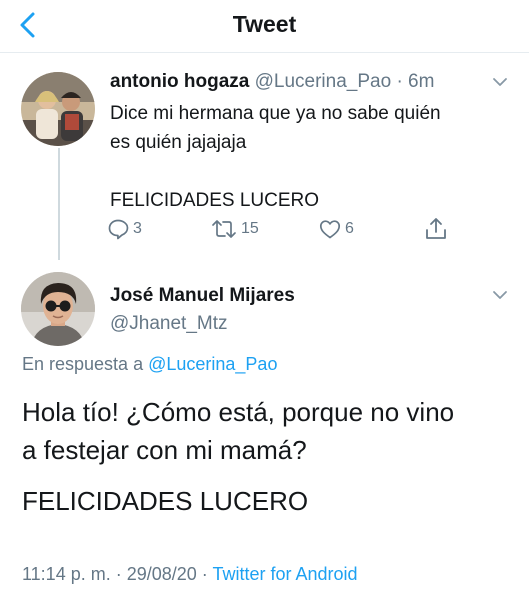  What do you see at coordinates (349, 228) in the screenshot?
I see `like-count: 6` at bounding box center [349, 228].